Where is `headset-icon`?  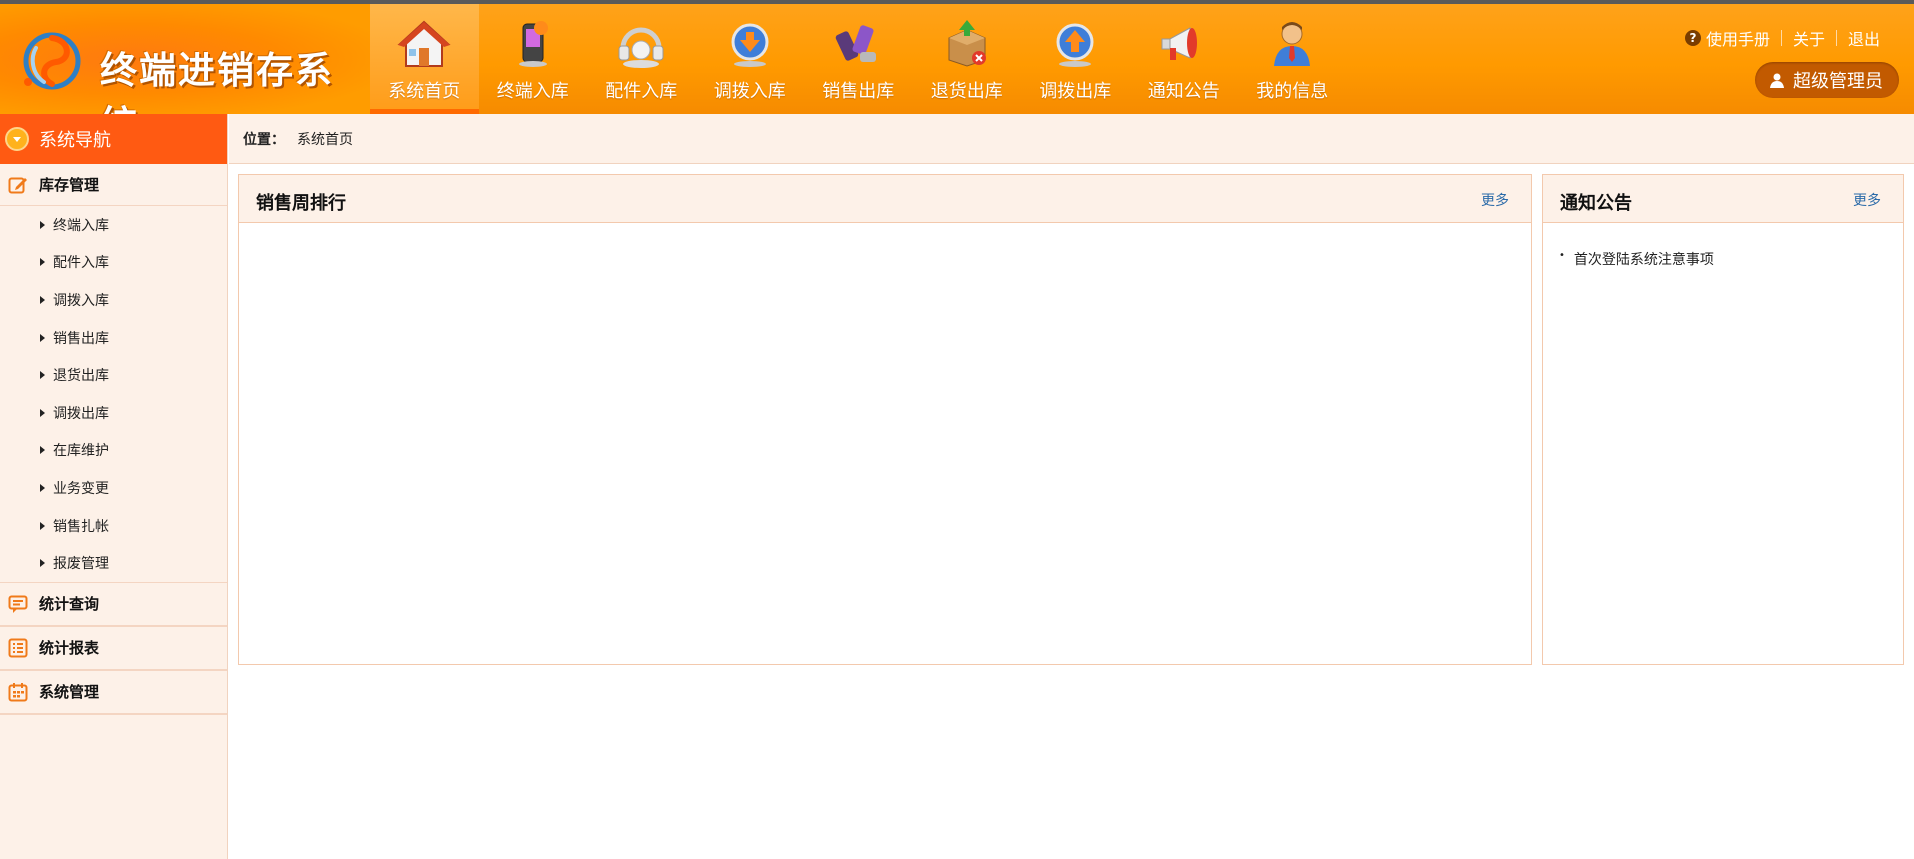
headset-icon is located at coordinates (641, 47).